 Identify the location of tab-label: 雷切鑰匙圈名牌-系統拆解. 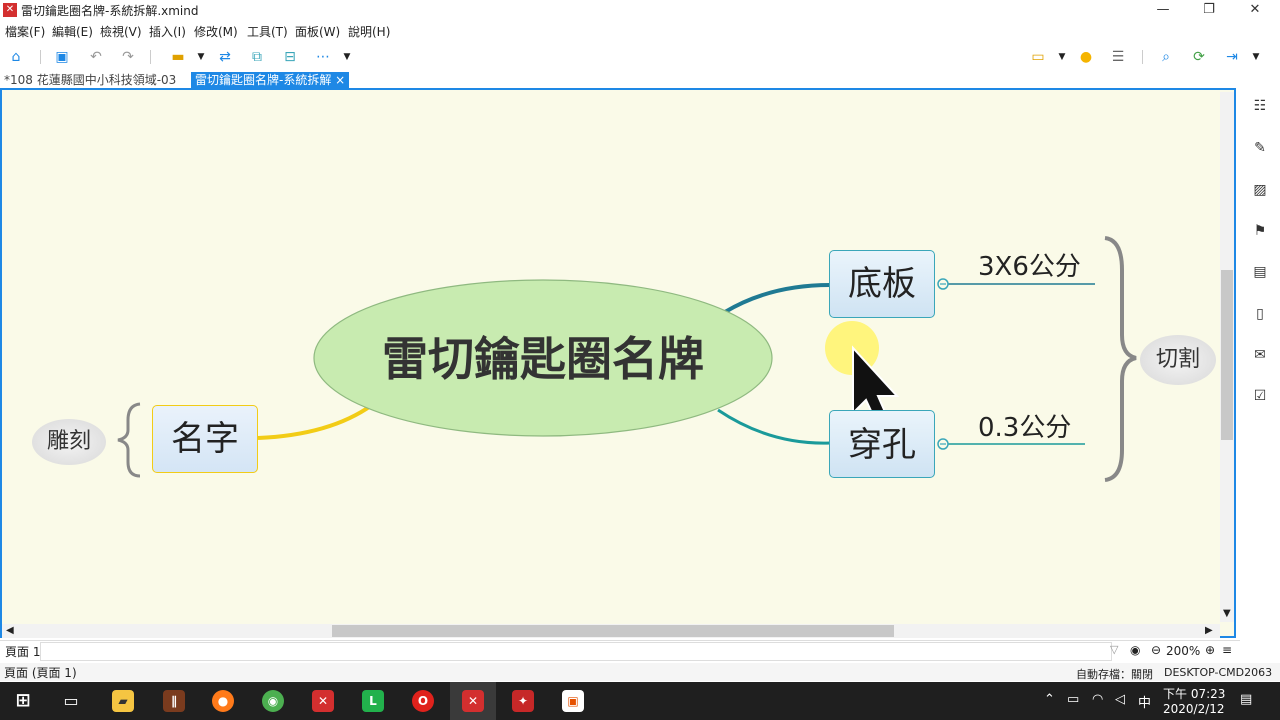
(263, 80).